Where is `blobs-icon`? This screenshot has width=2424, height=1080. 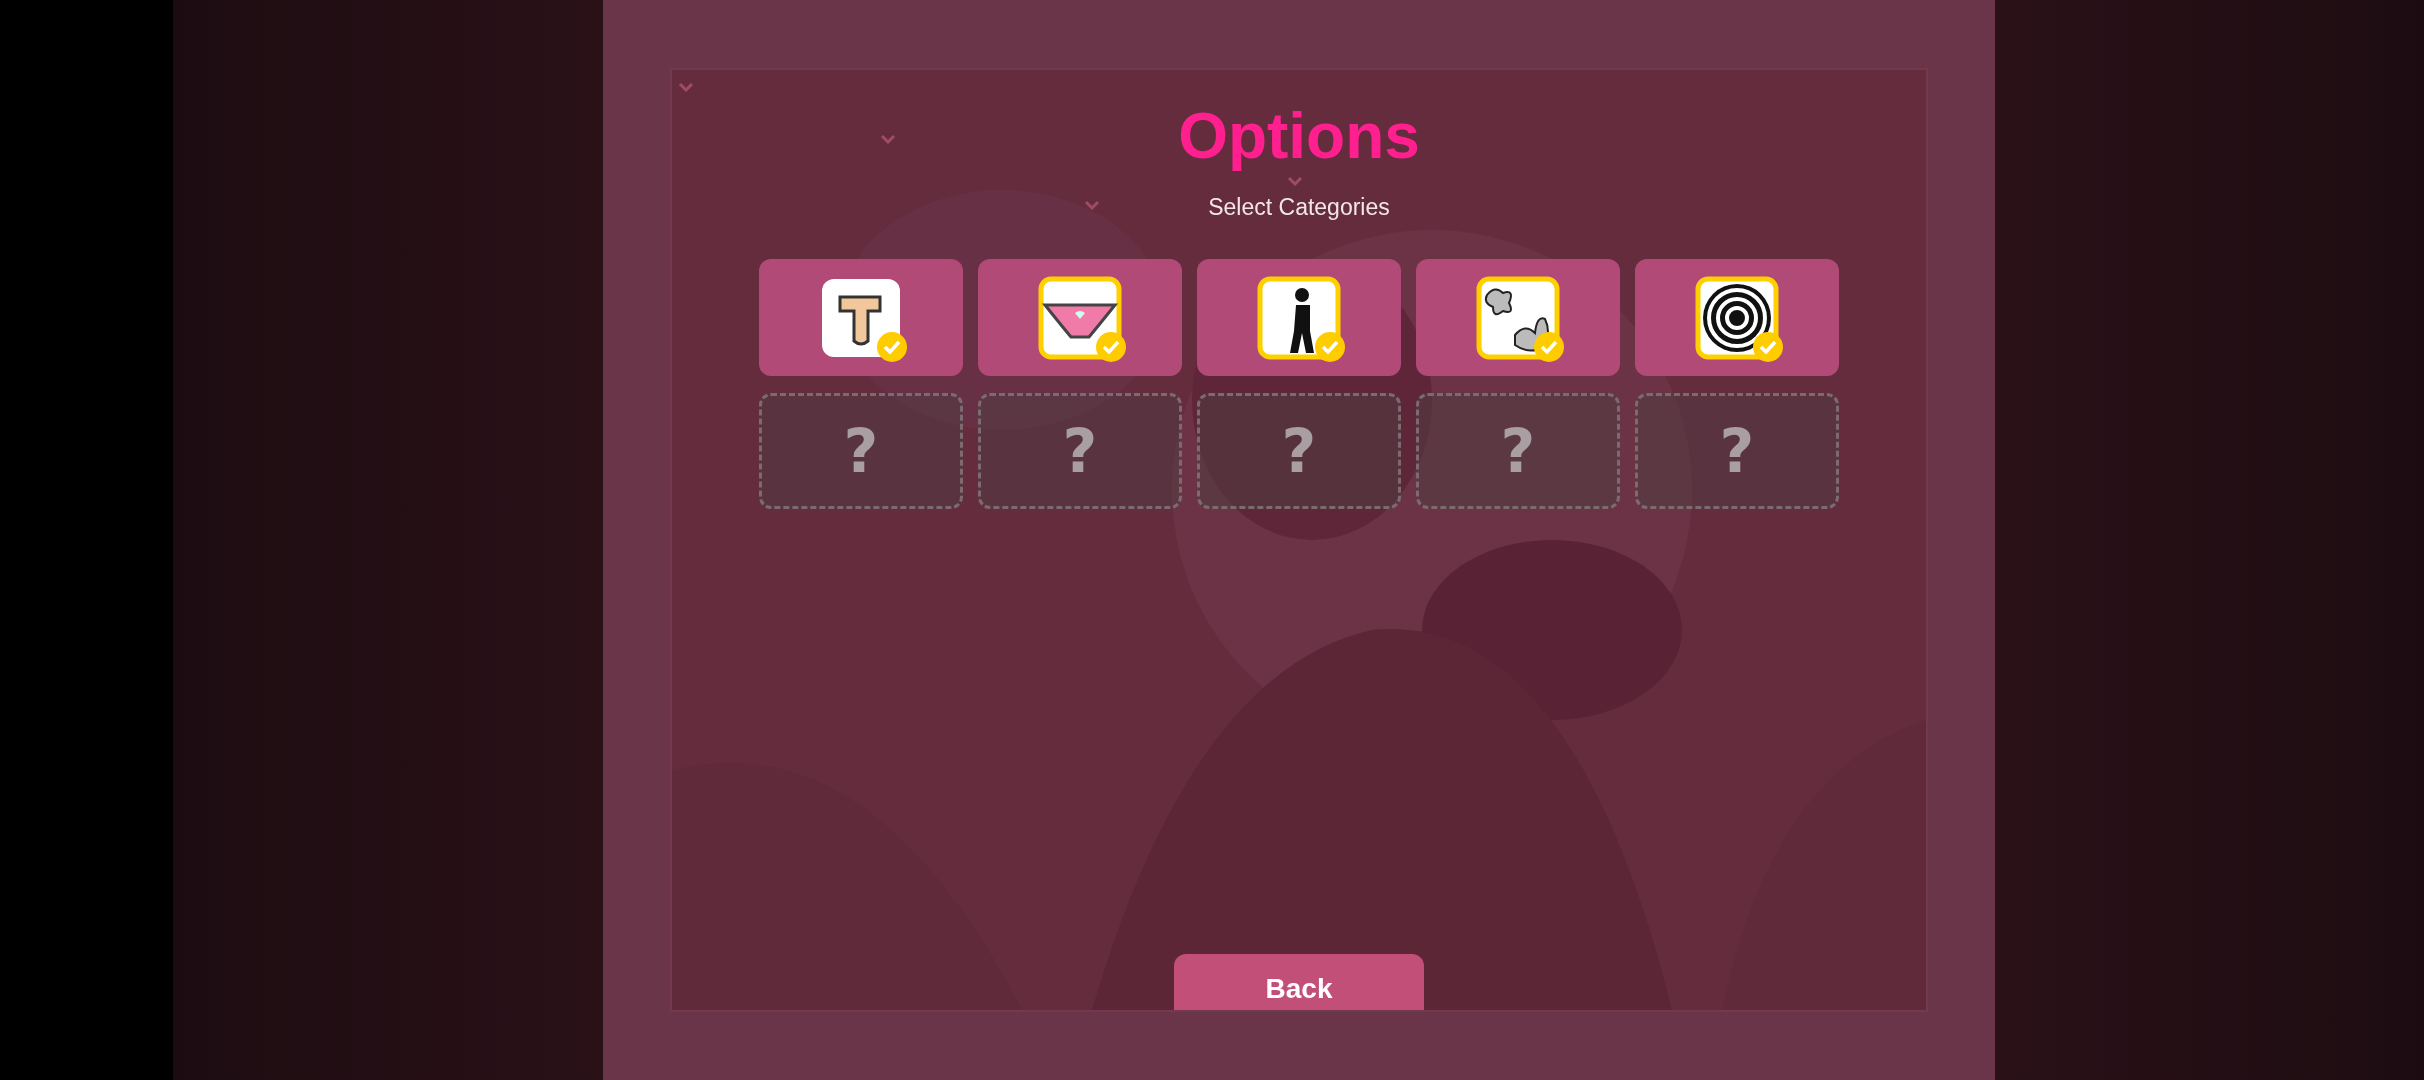
blobs-icon is located at coordinates (1518, 317).